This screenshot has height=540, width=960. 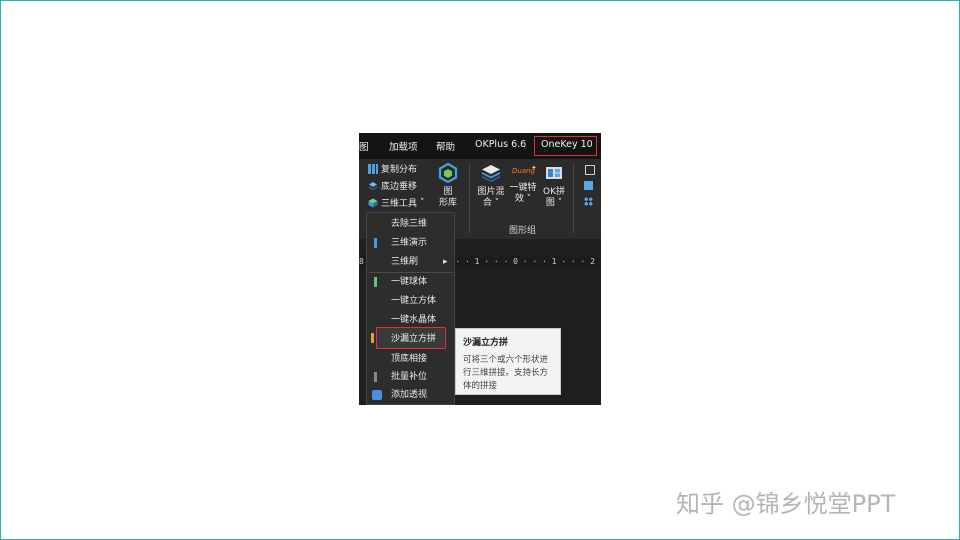 What do you see at coordinates (565, 146) in the screenshot?
I see `onekey-highlight-box` at bounding box center [565, 146].